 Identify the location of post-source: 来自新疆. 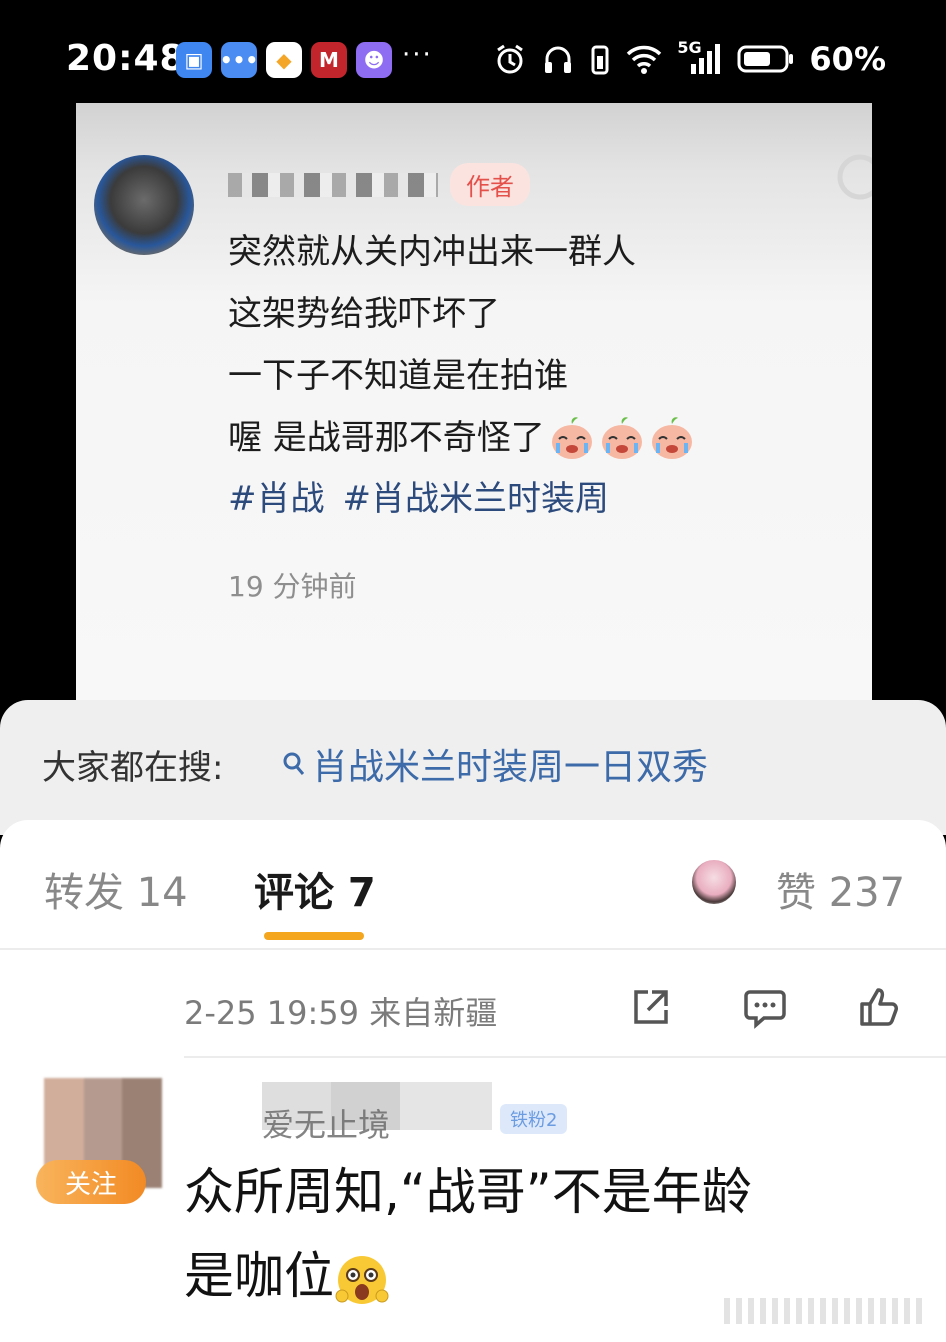
(433, 1013).